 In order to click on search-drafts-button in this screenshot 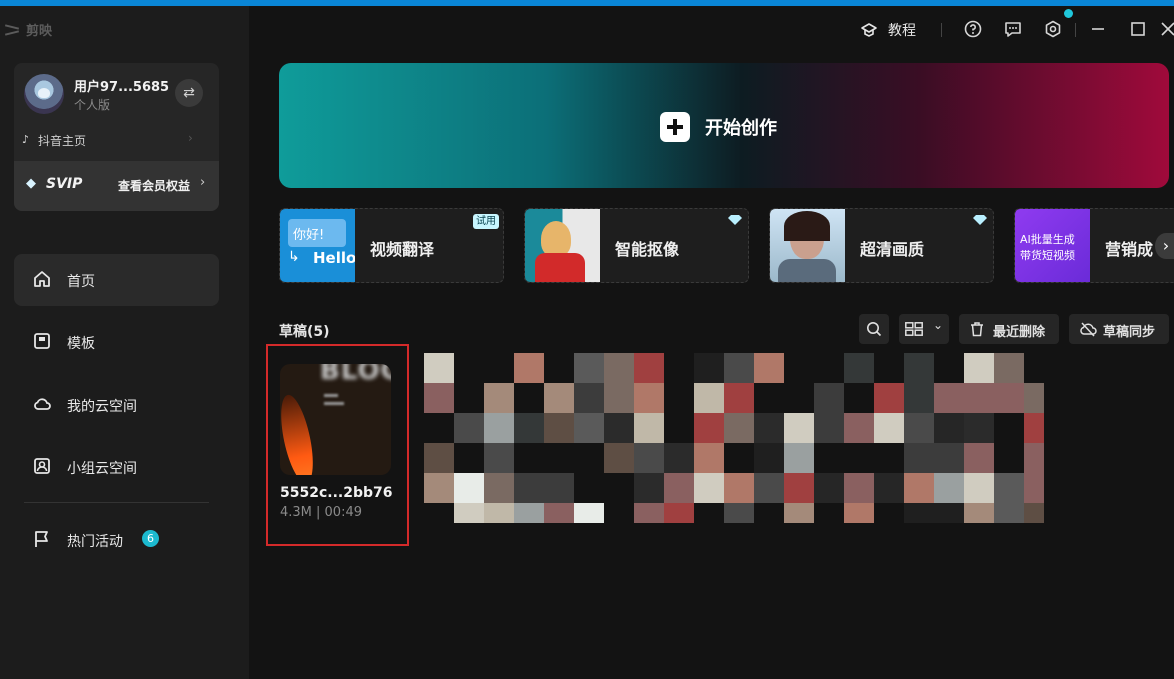, I will do `click(874, 329)`.